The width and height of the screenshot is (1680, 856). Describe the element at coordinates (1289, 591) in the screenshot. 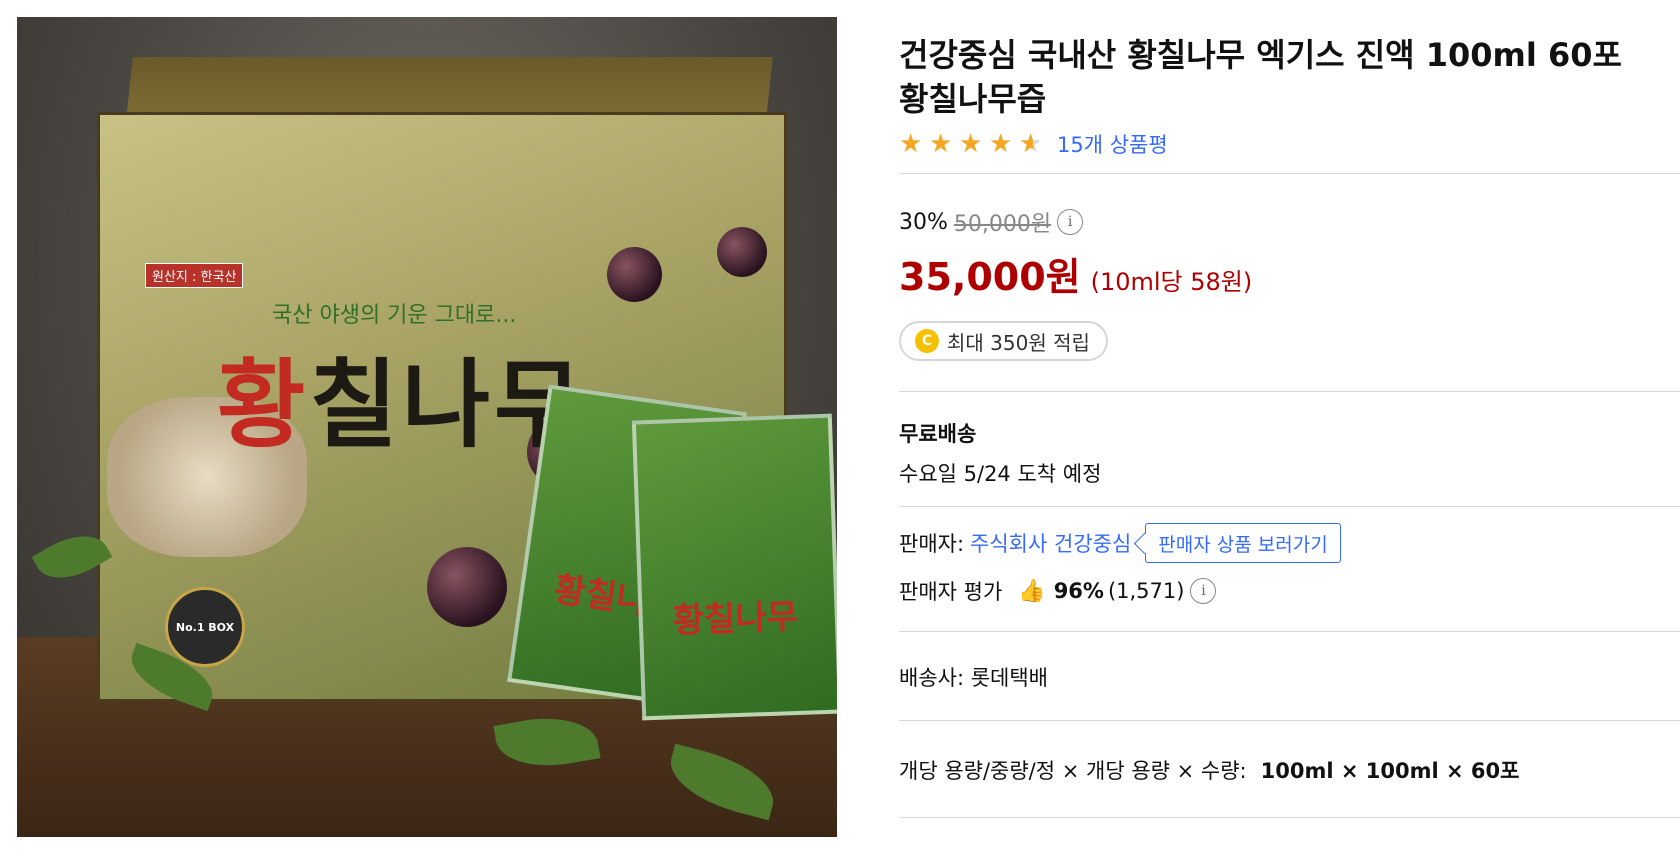

I see `seller-rating-row: 판매자 평가 👍 96% (1,571) i` at that location.